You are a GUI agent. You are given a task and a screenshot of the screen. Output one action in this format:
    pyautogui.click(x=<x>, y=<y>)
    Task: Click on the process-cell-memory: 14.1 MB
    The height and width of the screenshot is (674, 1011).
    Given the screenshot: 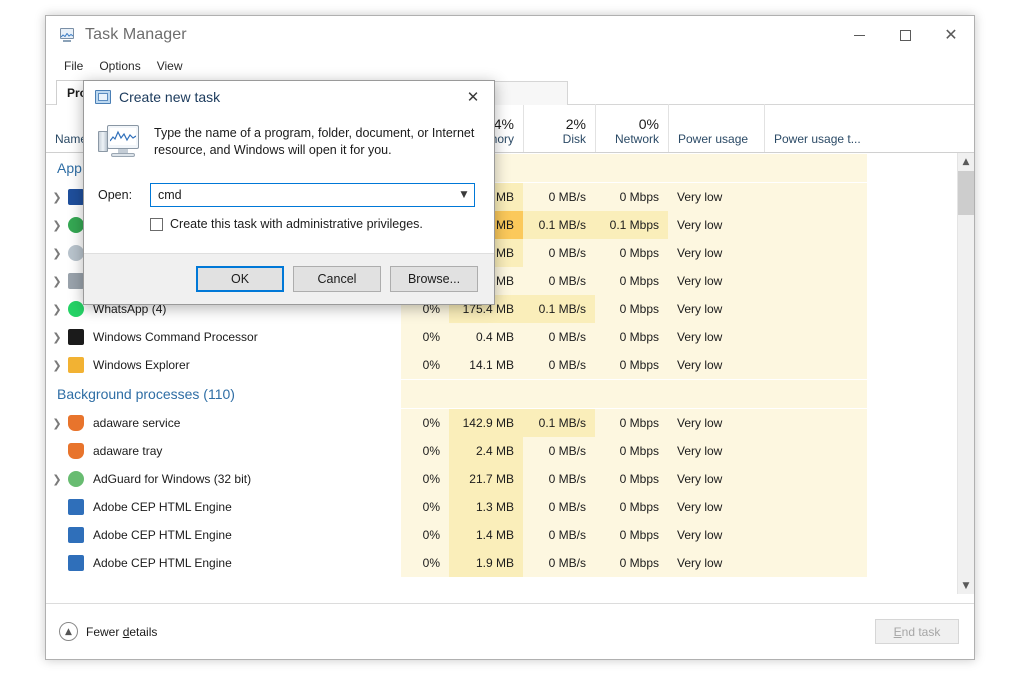 What is the action you would take?
    pyautogui.click(x=486, y=365)
    